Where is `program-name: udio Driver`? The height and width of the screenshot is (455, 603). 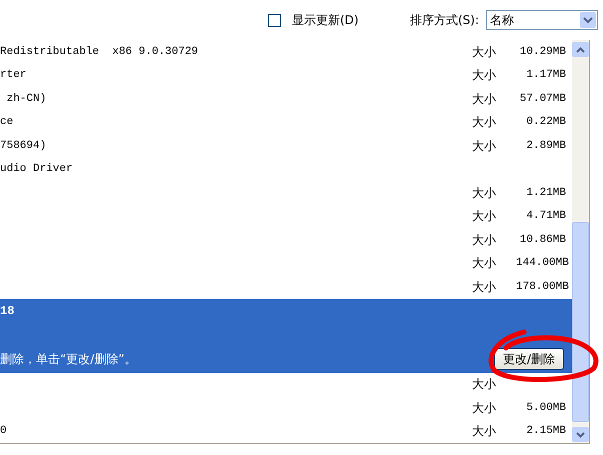 program-name: udio Driver is located at coordinates (37, 169).